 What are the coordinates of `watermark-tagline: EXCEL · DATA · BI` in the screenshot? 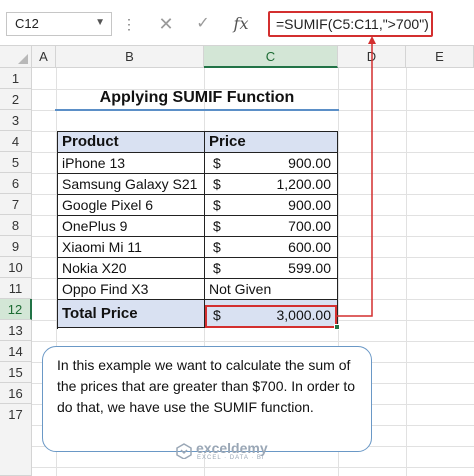 It's located at (231, 458).